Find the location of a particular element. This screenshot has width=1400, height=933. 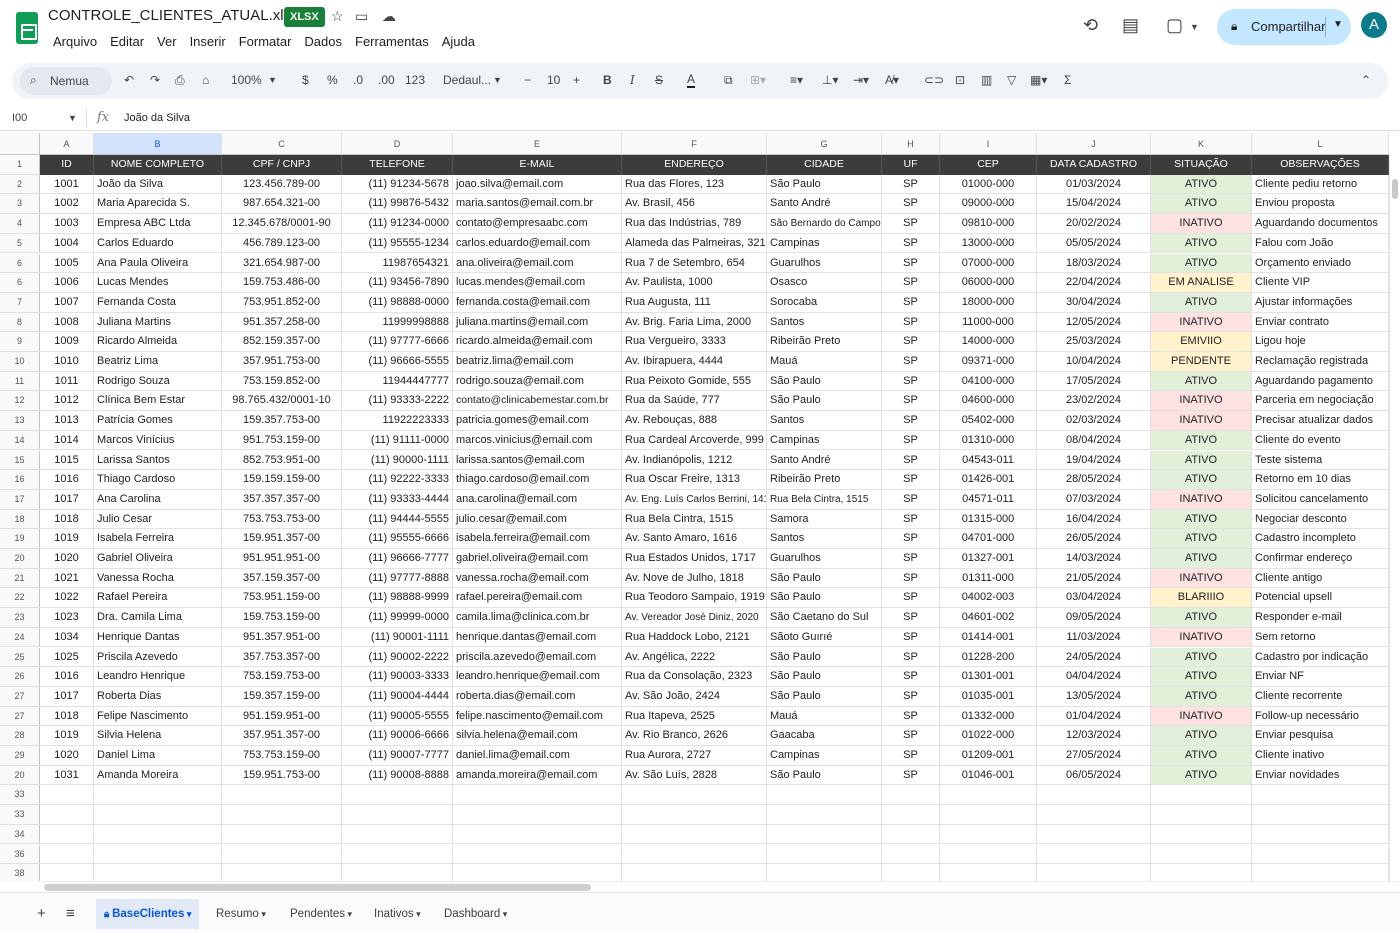

menu-ajuda: Ajuda is located at coordinates (458, 41).